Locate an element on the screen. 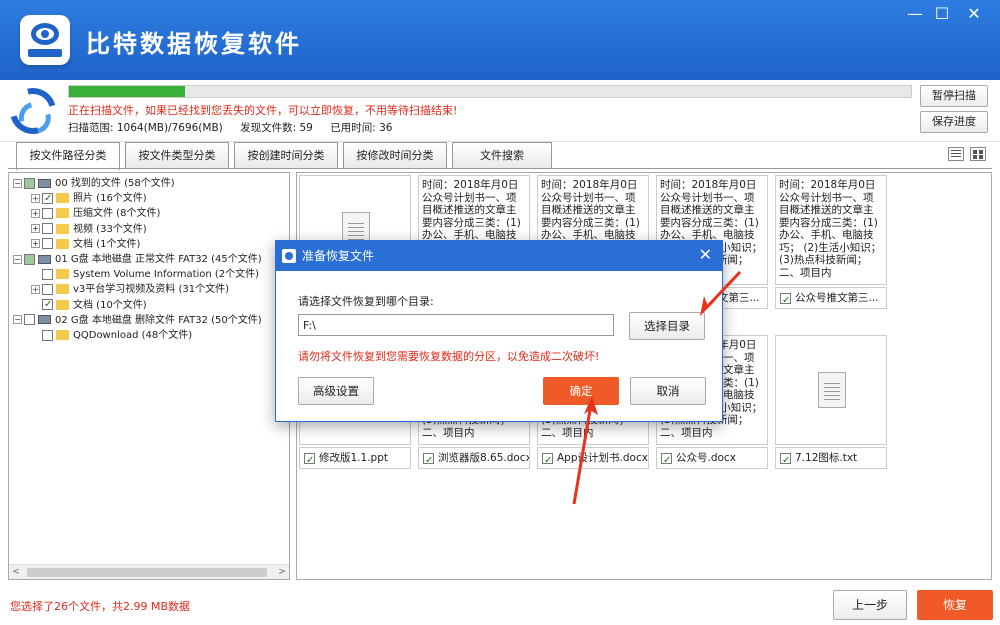 This screenshot has width=1000, height=625. scroll-right-icon: > is located at coordinates (282, 572).